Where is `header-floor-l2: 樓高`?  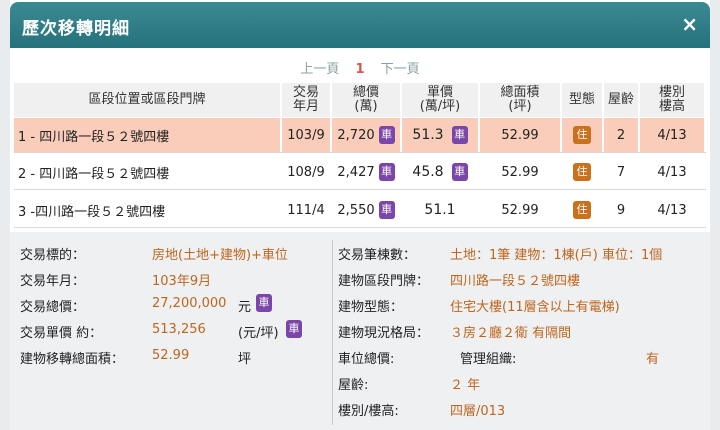 header-floor-l2: 樓高 is located at coordinates (671, 106).